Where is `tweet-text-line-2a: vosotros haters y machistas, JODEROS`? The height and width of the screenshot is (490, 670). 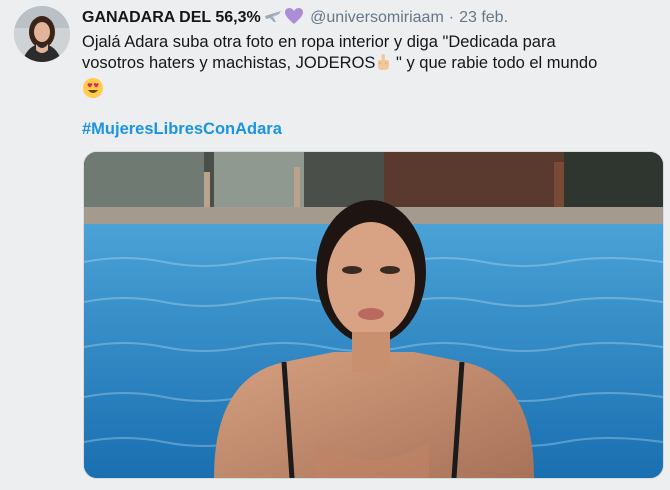
tweet-text-line-2a: vosotros haters y machistas, JODEROS is located at coordinates (229, 63).